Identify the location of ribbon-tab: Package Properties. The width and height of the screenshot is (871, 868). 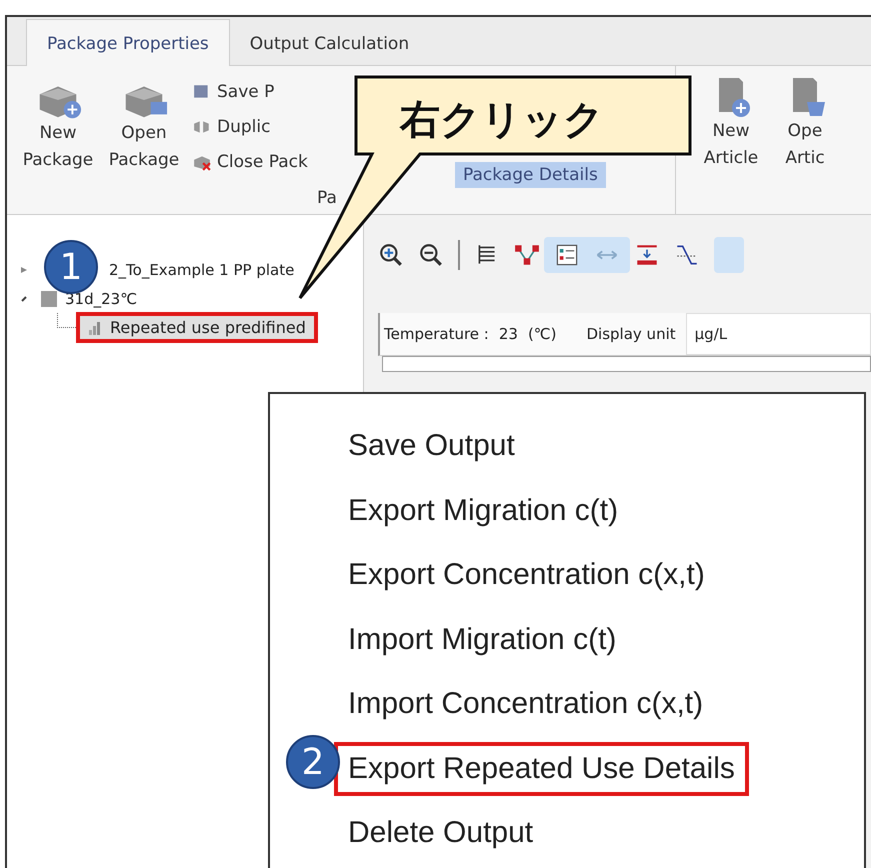
(128, 42).